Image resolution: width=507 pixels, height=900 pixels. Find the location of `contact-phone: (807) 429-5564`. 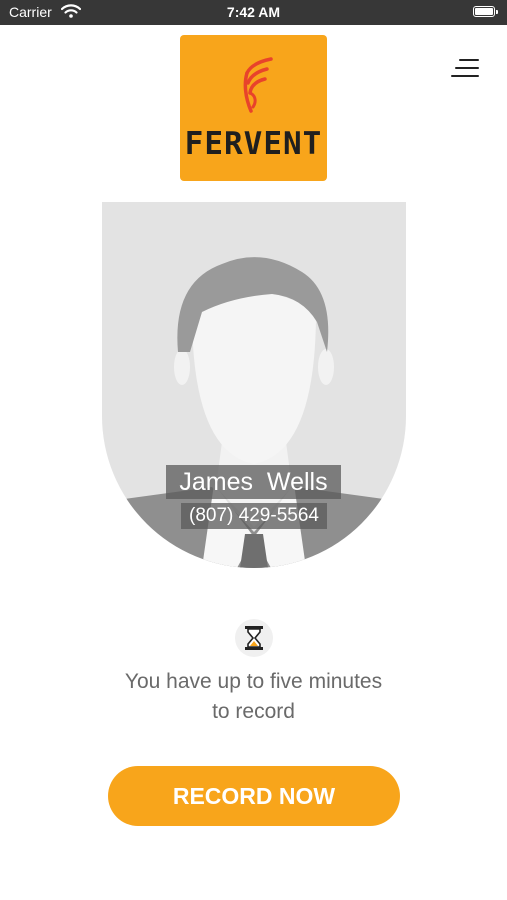

contact-phone: (807) 429-5564 is located at coordinates (254, 516).